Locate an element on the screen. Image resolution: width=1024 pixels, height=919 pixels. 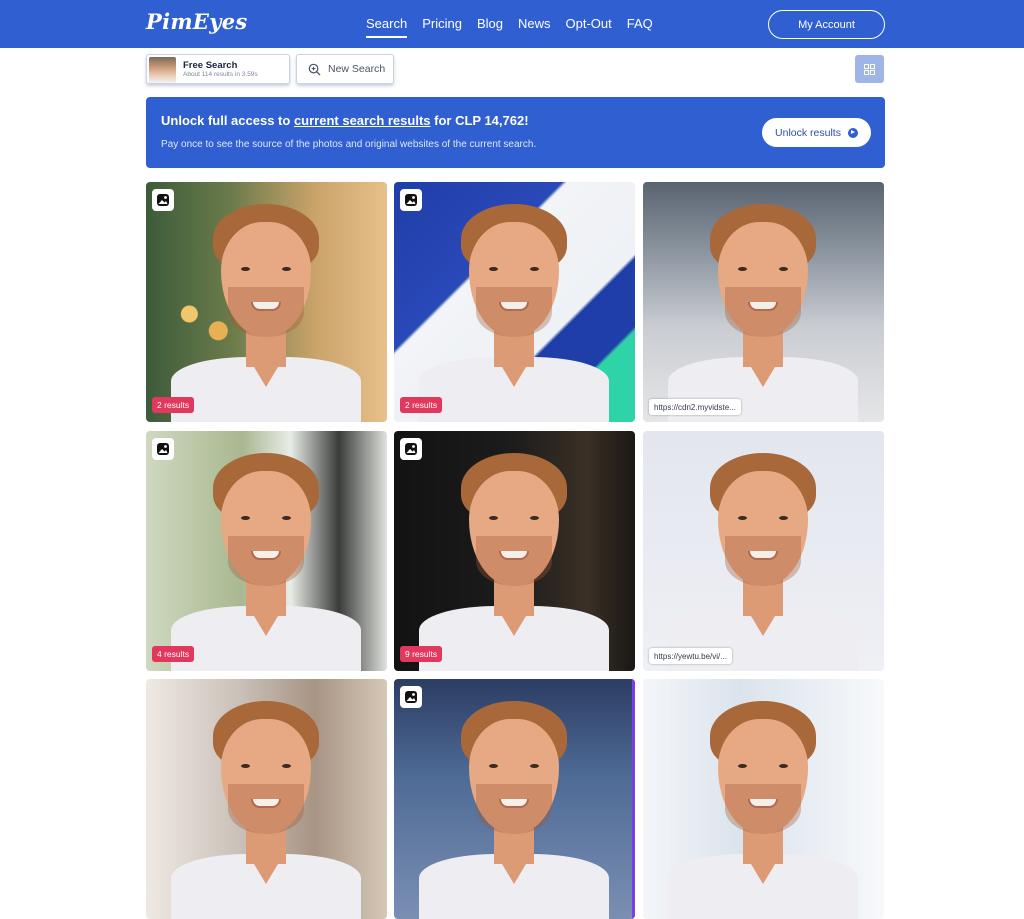
pimeyes-logo: PimEyes is located at coordinates (196, 21).